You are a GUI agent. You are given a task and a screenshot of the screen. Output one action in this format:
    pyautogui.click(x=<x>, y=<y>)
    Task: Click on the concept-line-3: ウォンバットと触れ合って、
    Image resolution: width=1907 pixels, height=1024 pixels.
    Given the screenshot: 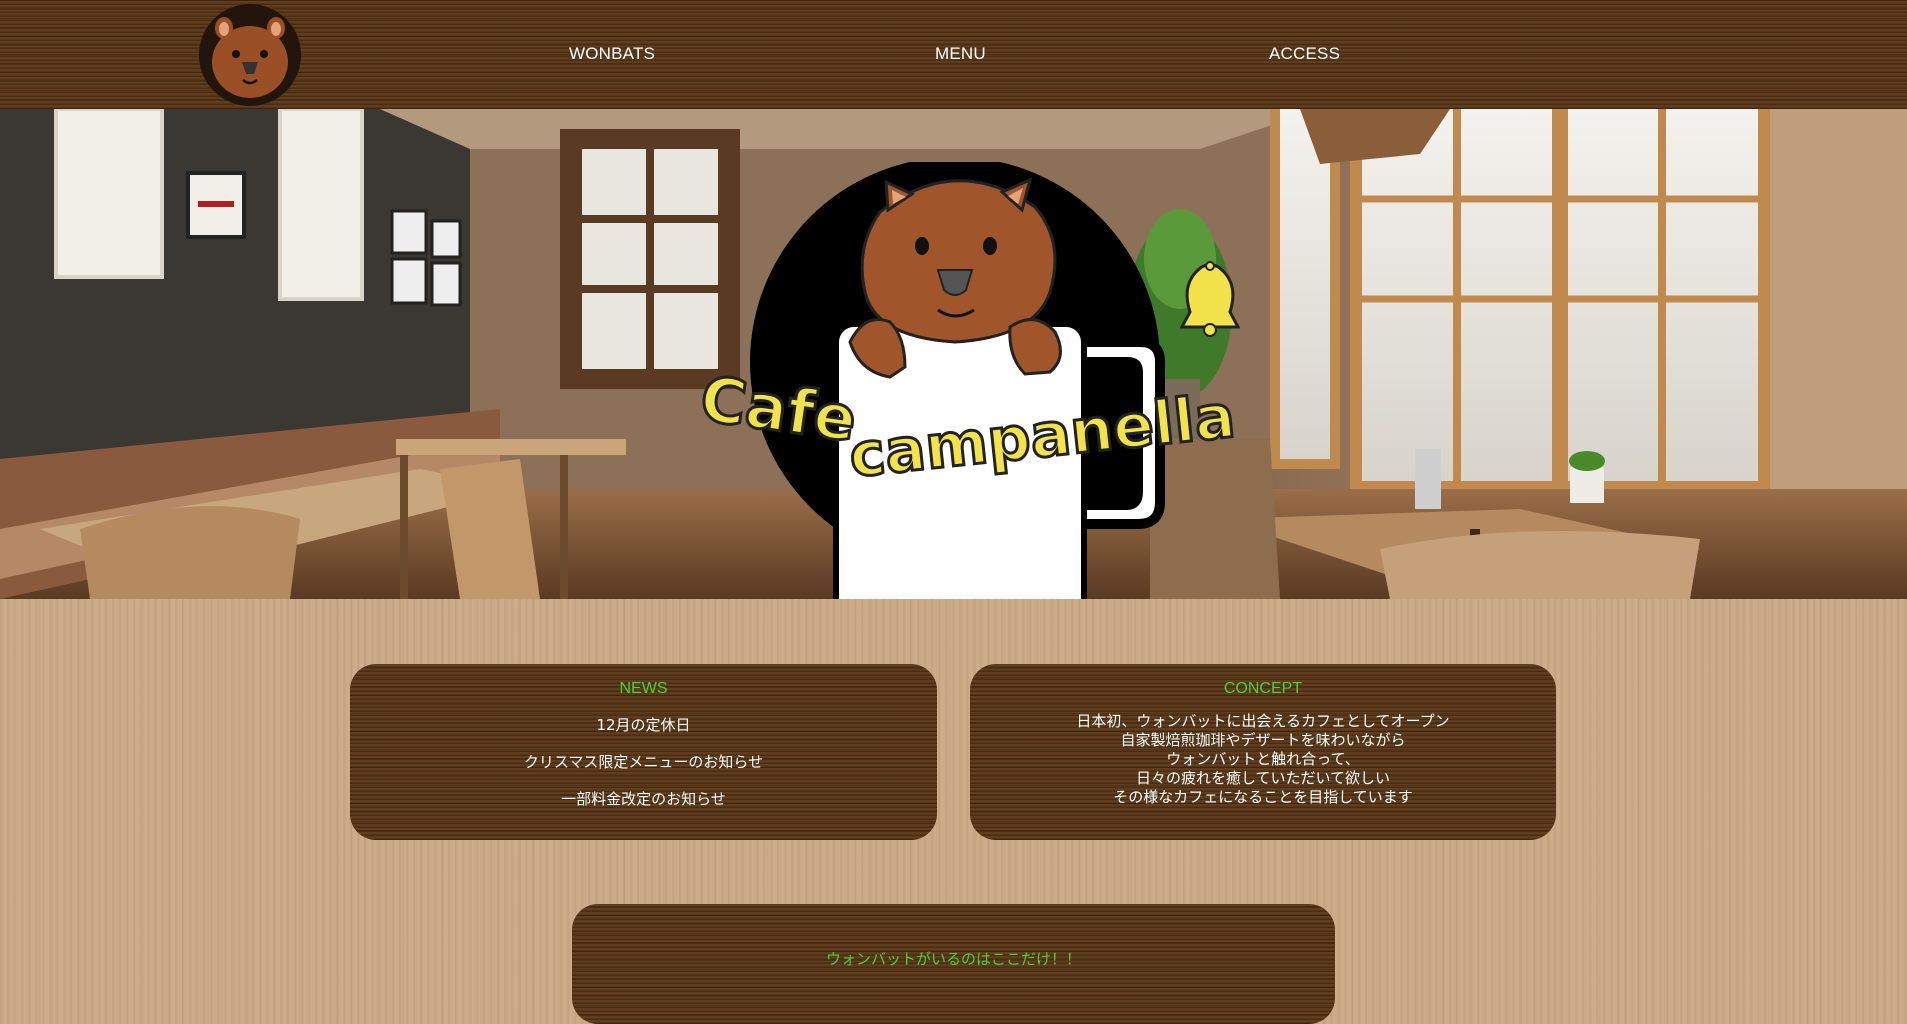 What is the action you would take?
    pyautogui.click(x=1263, y=759)
    